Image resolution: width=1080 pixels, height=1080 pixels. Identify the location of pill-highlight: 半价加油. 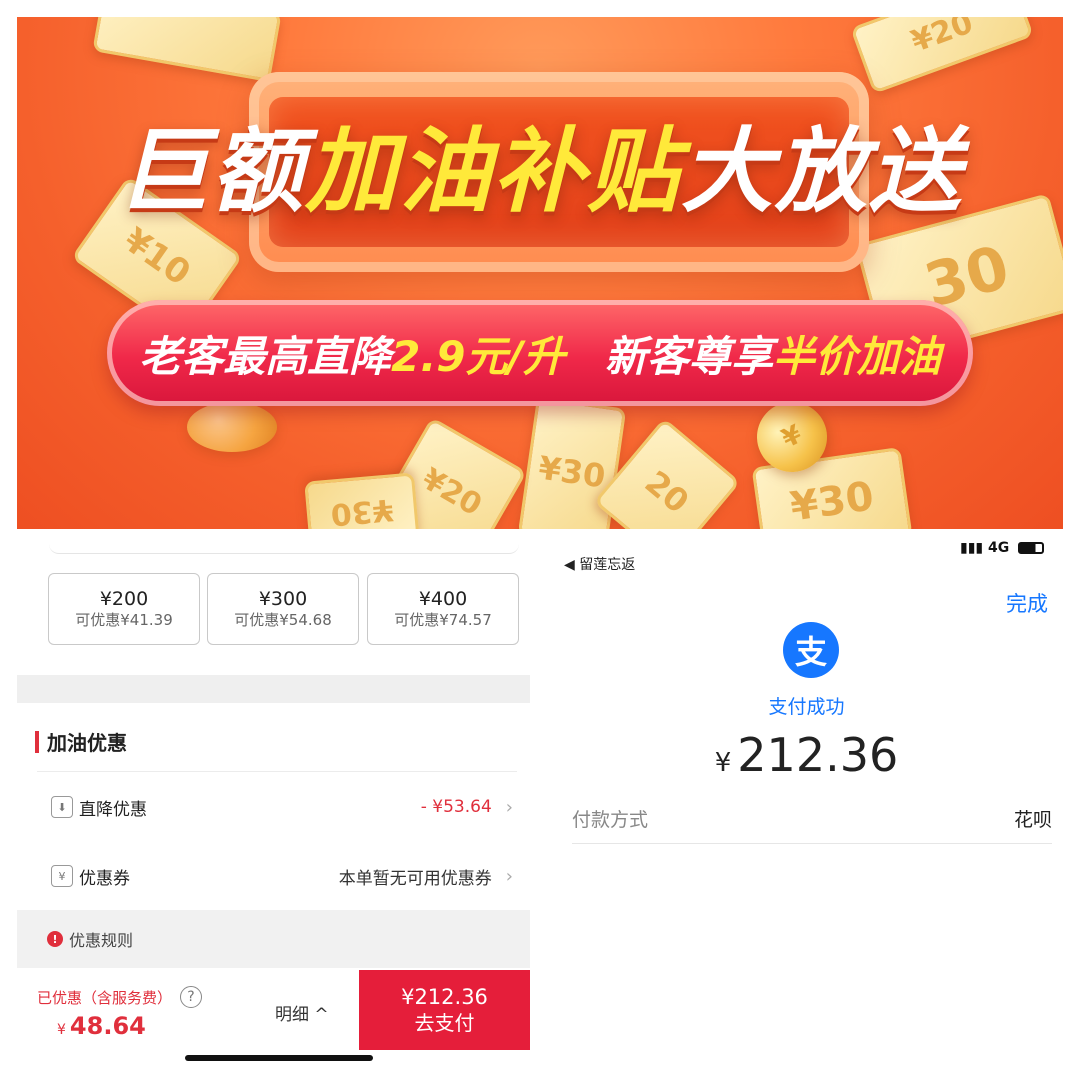
(856, 356).